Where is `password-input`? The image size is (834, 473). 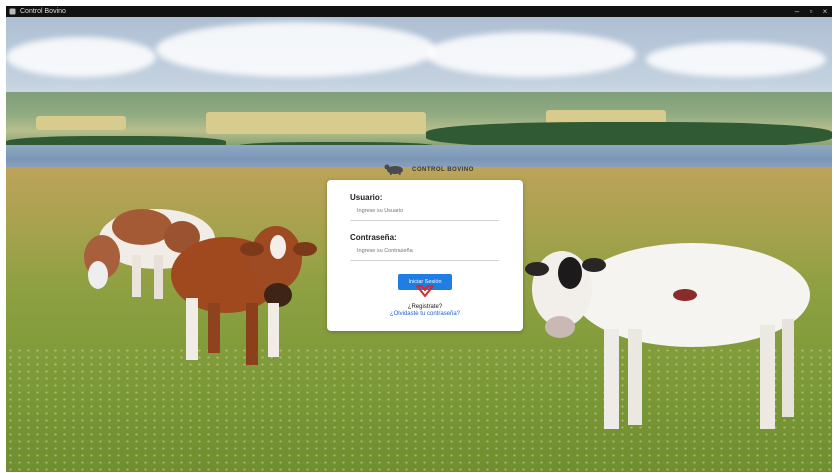
password-input is located at coordinates (424, 251).